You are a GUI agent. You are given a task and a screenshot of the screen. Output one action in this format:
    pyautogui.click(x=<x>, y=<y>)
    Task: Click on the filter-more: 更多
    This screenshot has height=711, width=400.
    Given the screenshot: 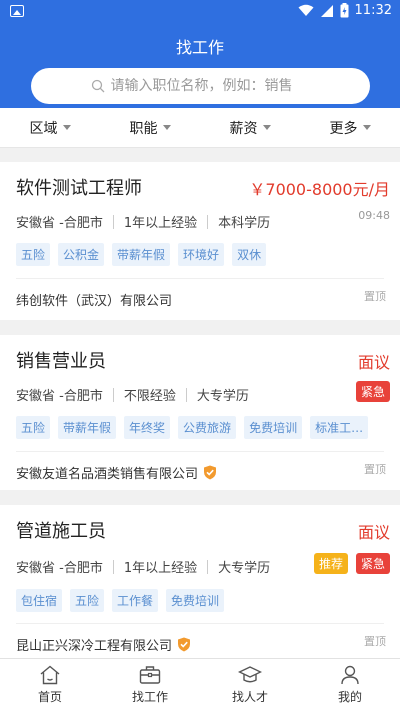 What is the action you would take?
    pyautogui.click(x=350, y=127)
    